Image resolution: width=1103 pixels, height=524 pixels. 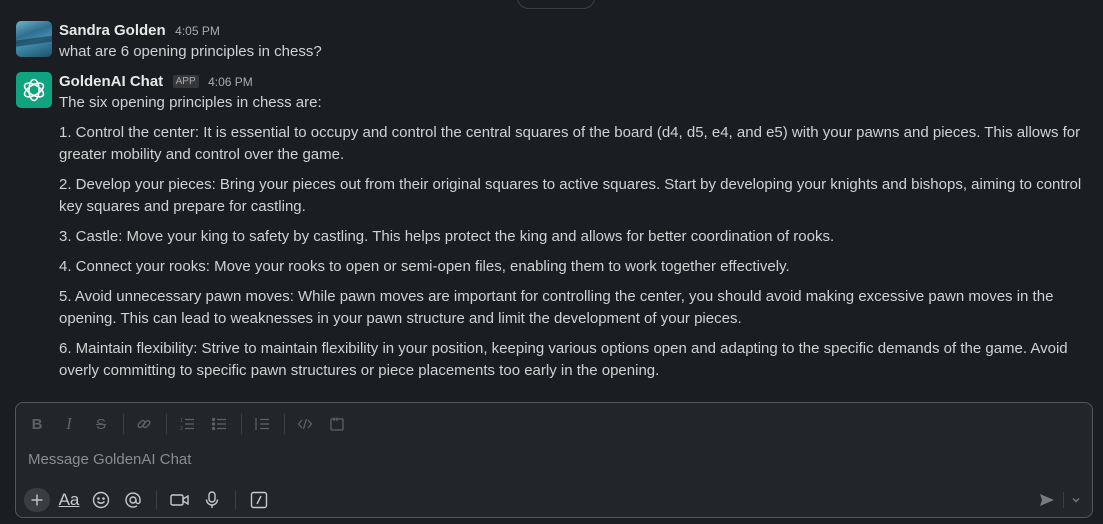 What do you see at coordinates (262, 424) in the screenshot?
I see `blockquote-icon` at bounding box center [262, 424].